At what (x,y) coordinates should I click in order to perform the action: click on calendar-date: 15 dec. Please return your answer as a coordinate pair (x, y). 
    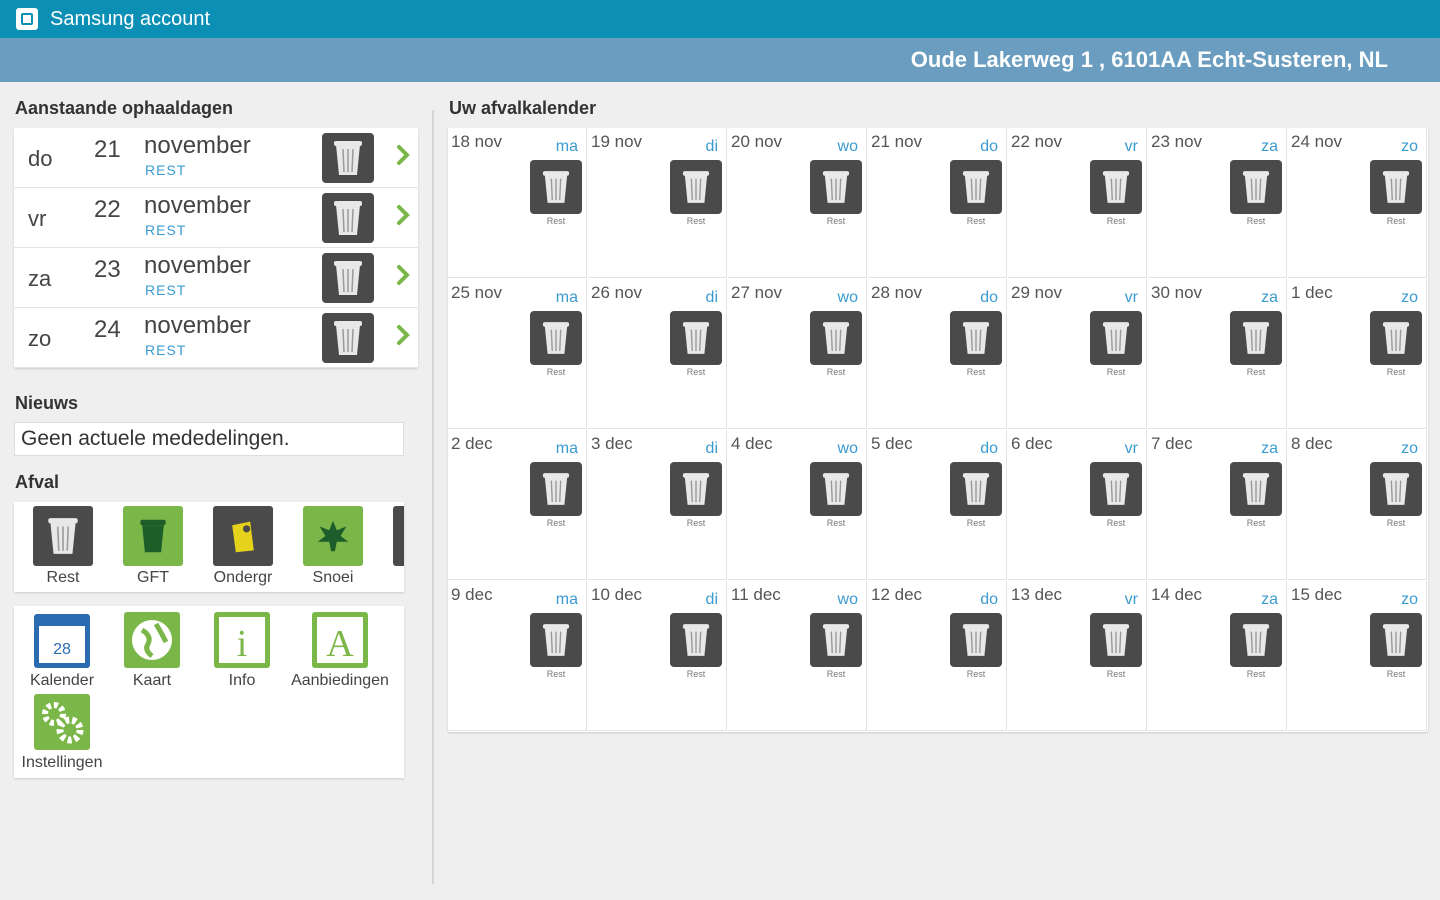
    Looking at the image, I should click on (1317, 594).